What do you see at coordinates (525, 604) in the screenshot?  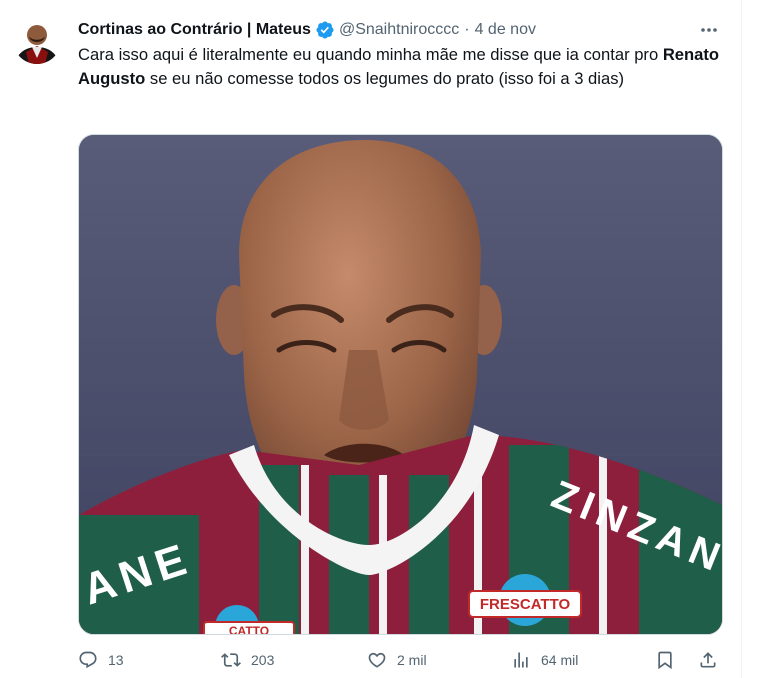 I see `sponsor-text: FRESCATTO` at bounding box center [525, 604].